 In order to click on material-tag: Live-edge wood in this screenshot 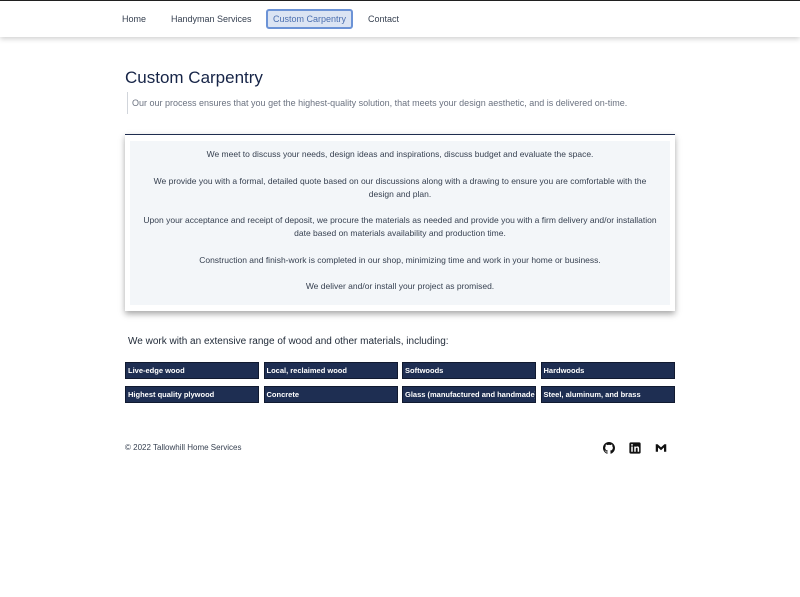, I will do `click(192, 370)`.